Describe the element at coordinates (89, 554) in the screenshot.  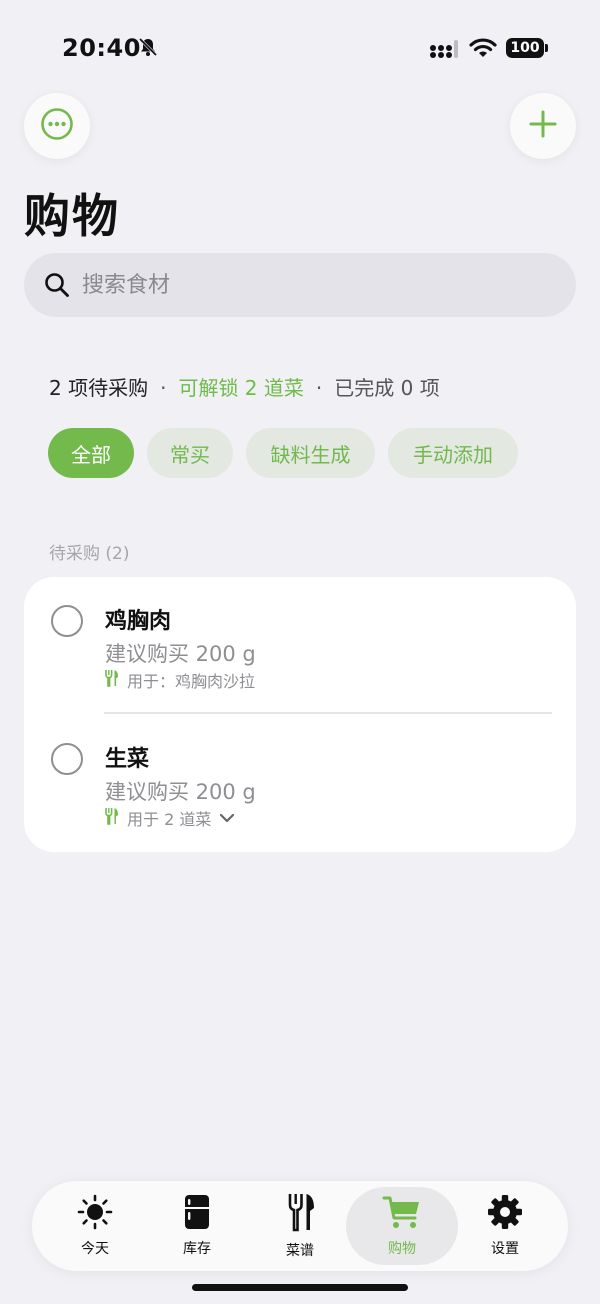
I see `section-header: 待采购 (2)` at that location.